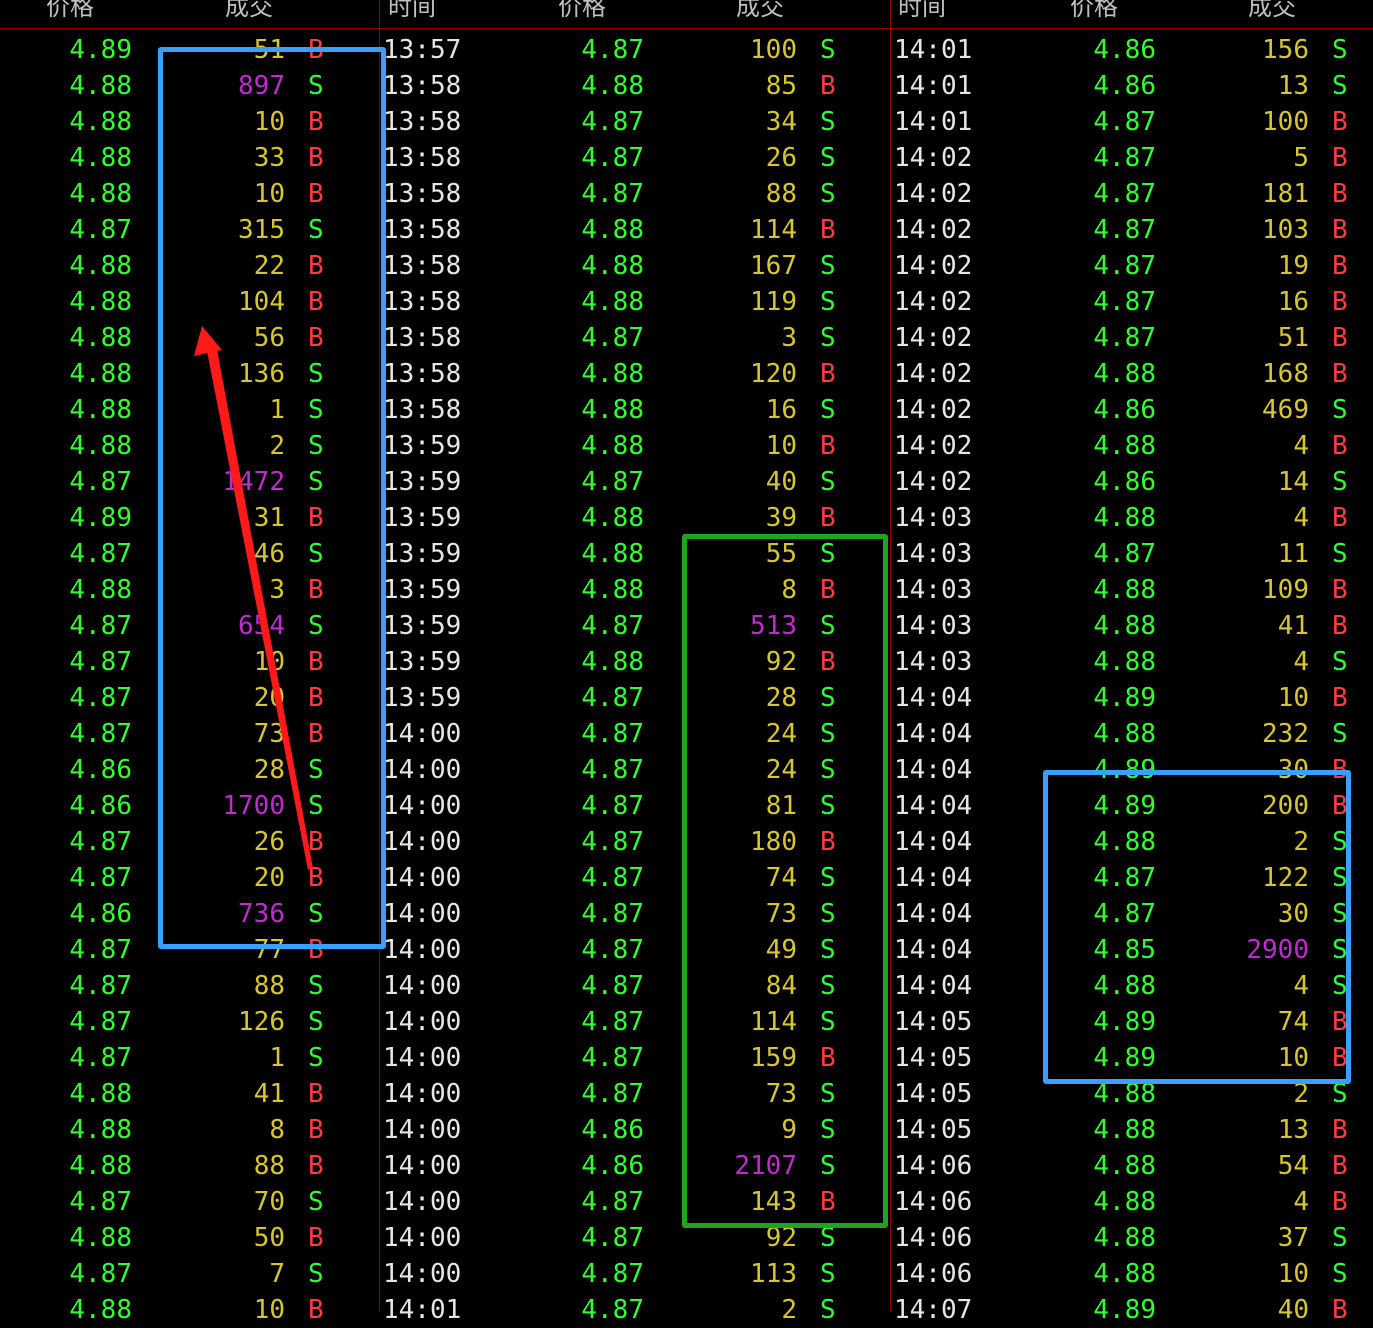  I want to click on tick-volume: 104, so click(261, 302).